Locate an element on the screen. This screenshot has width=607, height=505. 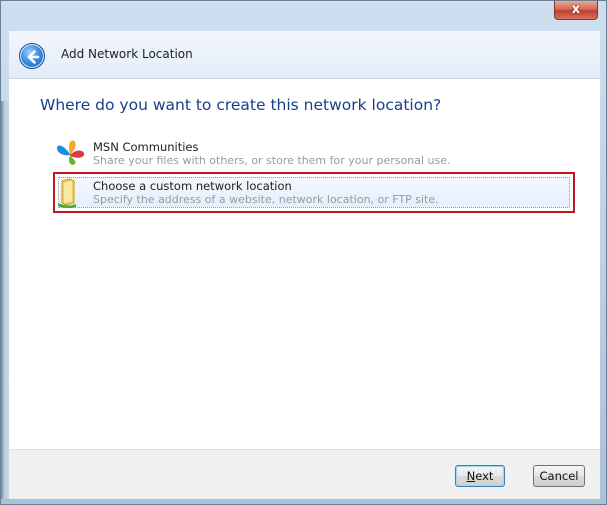
window-title: Add Network Location is located at coordinates (127, 54).